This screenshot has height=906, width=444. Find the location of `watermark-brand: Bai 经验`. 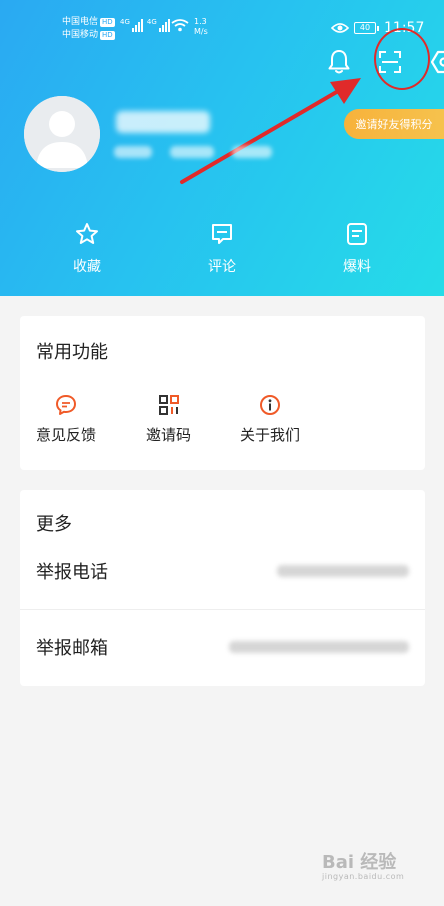

watermark-brand: Bai 经验 is located at coordinates (359, 862).